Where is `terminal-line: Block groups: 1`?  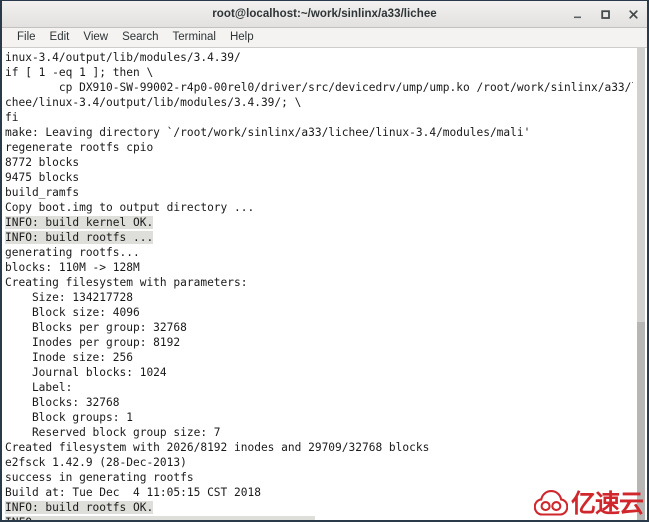 terminal-line: Block groups: 1 is located at coordinates (319, 417).